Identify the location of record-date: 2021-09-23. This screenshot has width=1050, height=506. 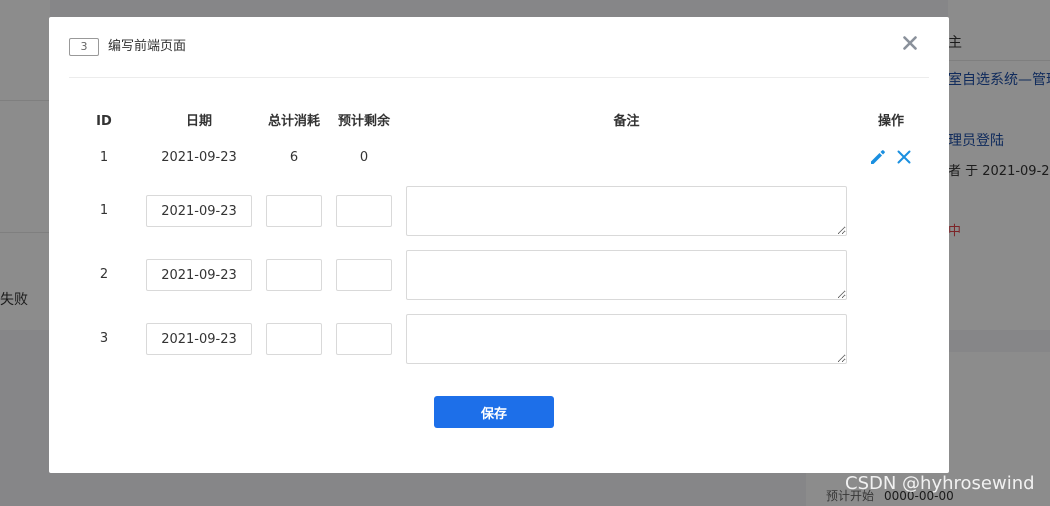
(199, 157).